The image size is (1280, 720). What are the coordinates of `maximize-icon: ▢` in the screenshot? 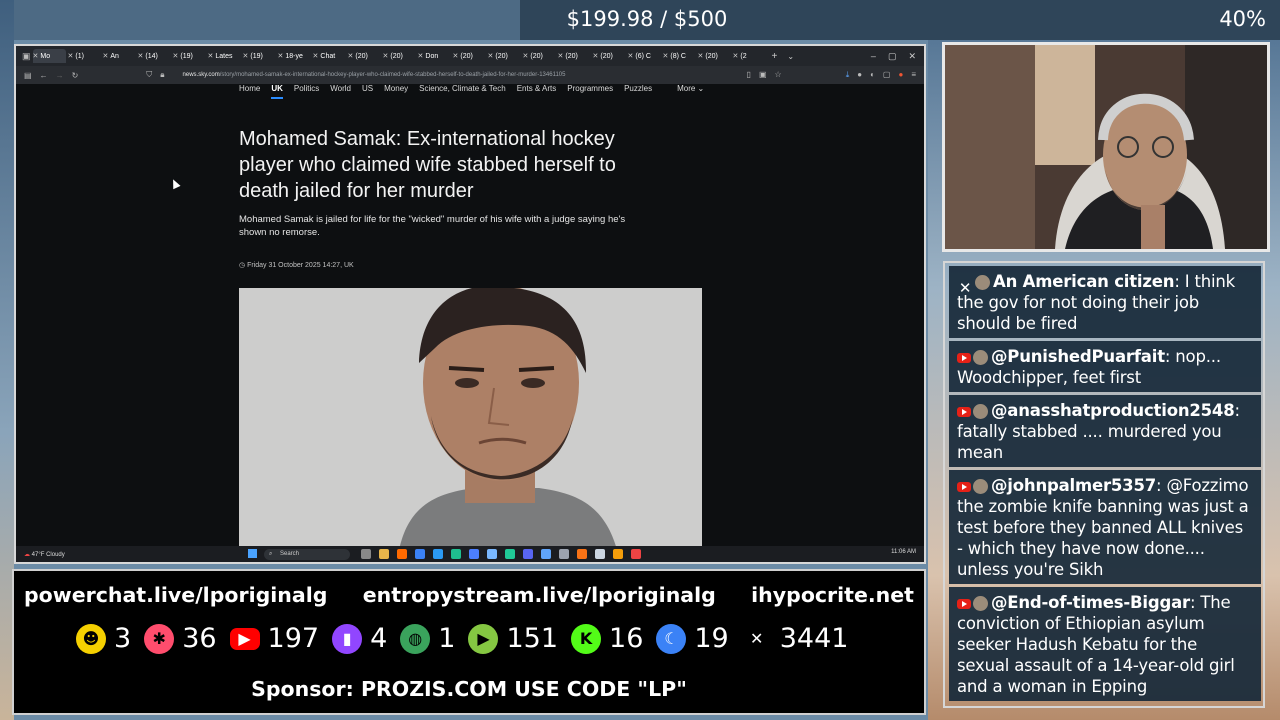 It's located at (892, 56).